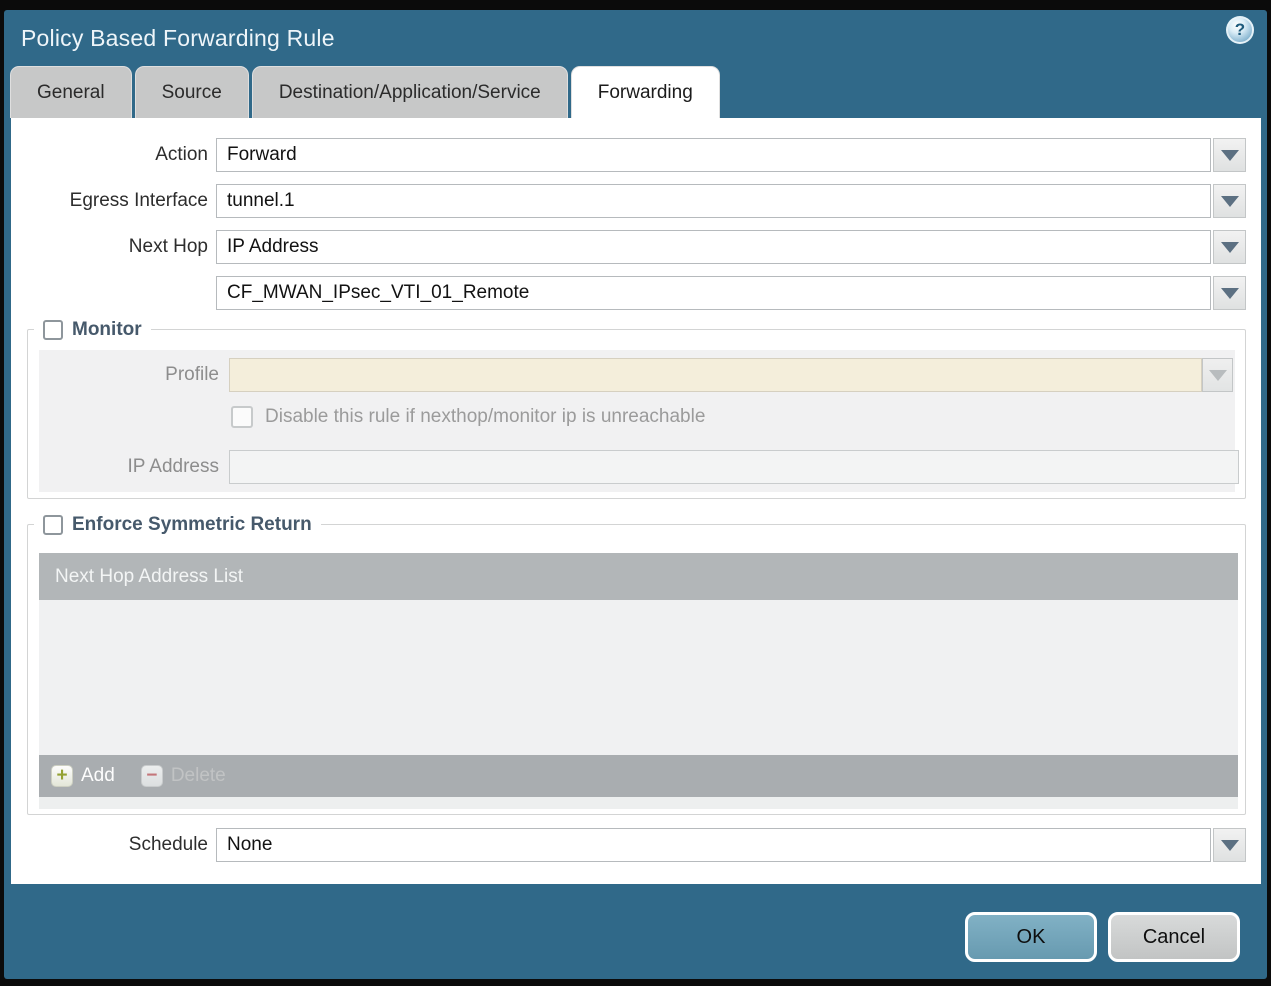  Describe the element at coordinates (713, 247) in the screenshot. I see `next-hop-type-select: IP Address` at that location.